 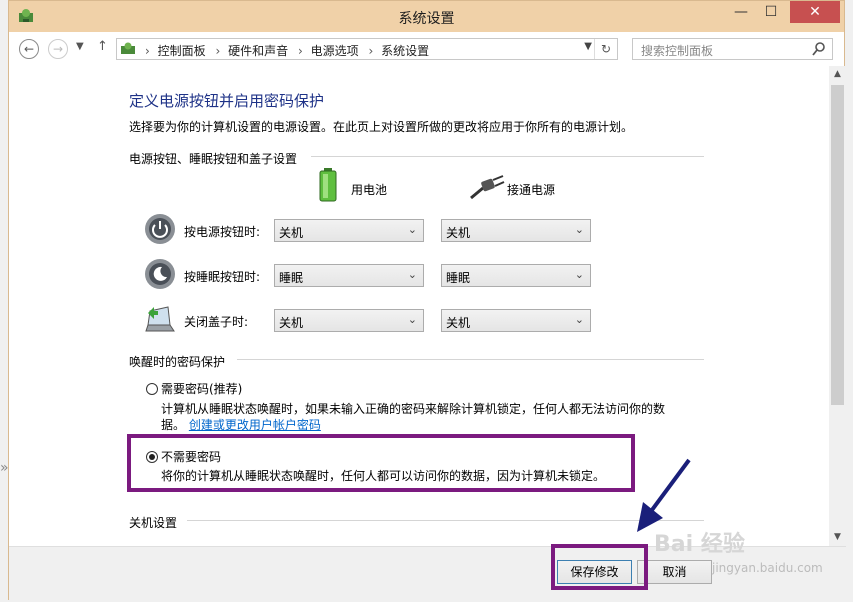 I want to click on close-lid-battery-select: 关机 ⌄, so click(x=349, y=320).